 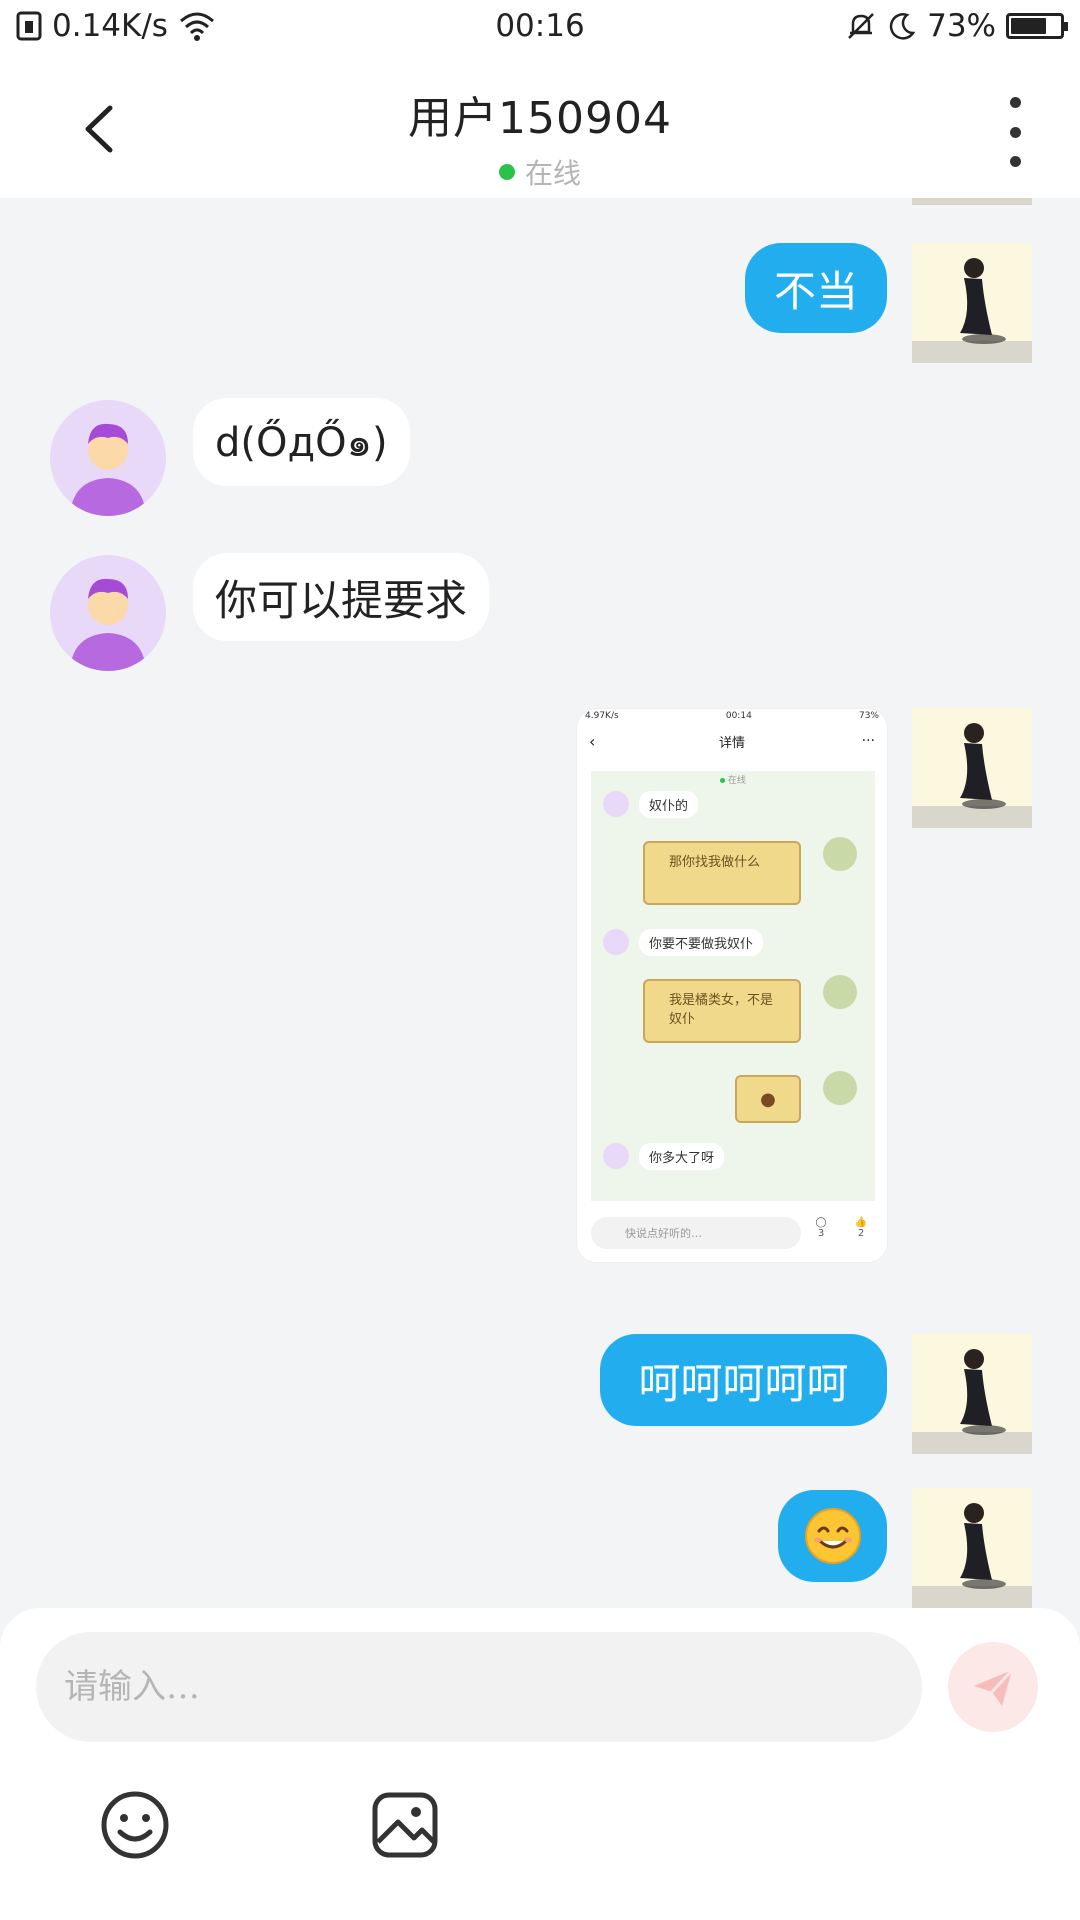 I want to click on thumb-header: ‹ 详情 ···, so click(x=732, y=741).